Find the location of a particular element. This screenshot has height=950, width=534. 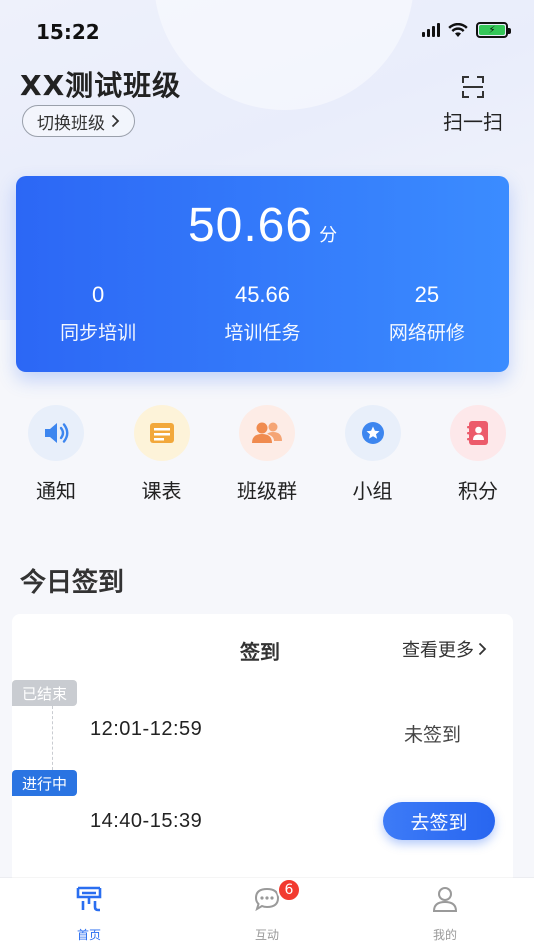

stat-label: 网络研修 is located at coordinates (426, 333).